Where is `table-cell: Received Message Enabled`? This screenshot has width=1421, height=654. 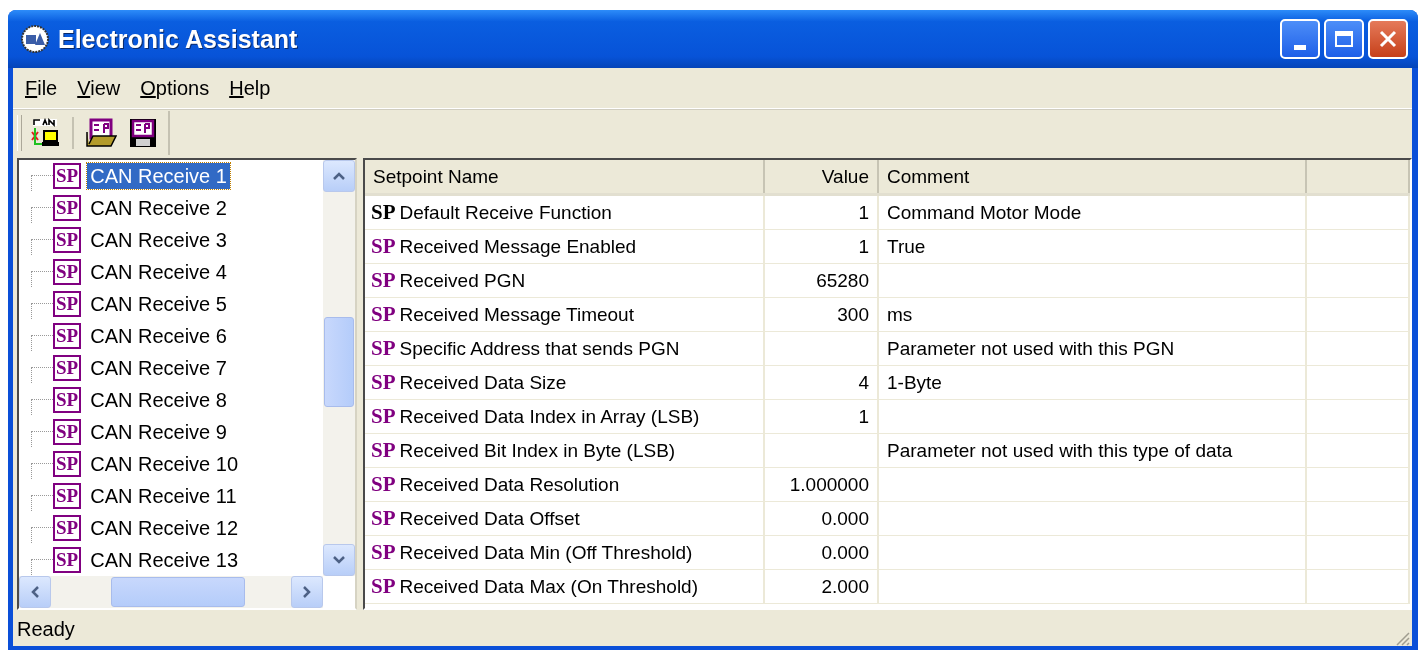 table-cell: Received Message Enabled is located at coordinates (518, 246).